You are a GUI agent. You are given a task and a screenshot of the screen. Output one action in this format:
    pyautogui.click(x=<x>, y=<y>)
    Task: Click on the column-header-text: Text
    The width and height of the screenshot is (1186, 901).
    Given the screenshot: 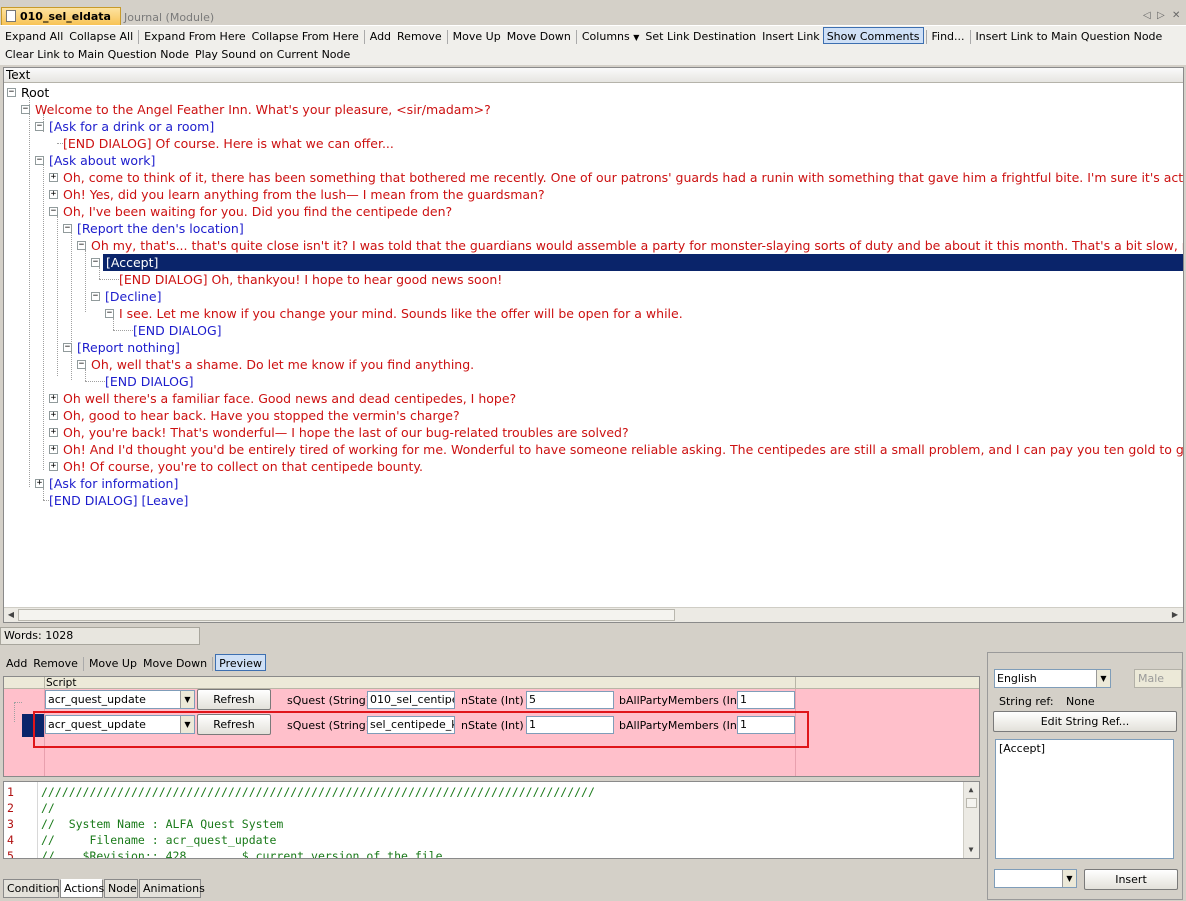 What is the action you would take?
    pyautogui.click(x=593, y=75)
    